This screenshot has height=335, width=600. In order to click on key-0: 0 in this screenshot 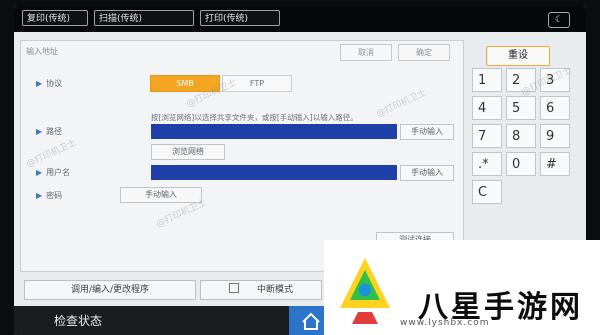, I will do `click(521, 164)`.